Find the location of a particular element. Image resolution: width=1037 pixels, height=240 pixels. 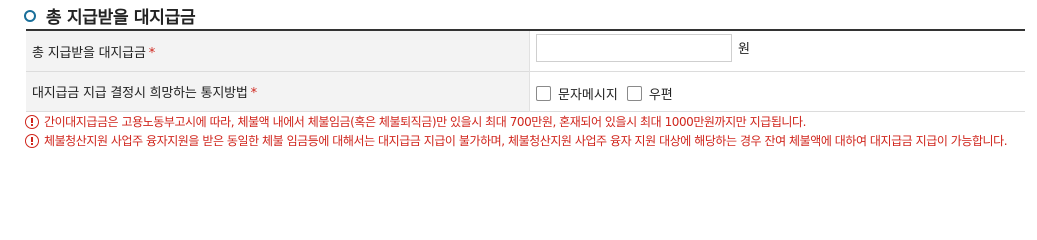

amount-label-cell: 총 지급받을 대지급금 * is located at coordinates (278, 51).